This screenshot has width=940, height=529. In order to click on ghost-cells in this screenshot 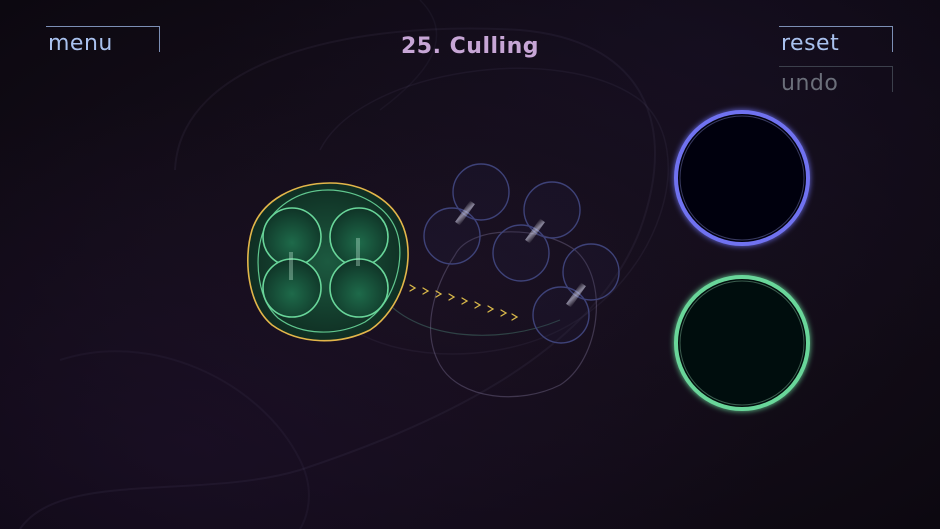, I will do `click(521, 253)`.